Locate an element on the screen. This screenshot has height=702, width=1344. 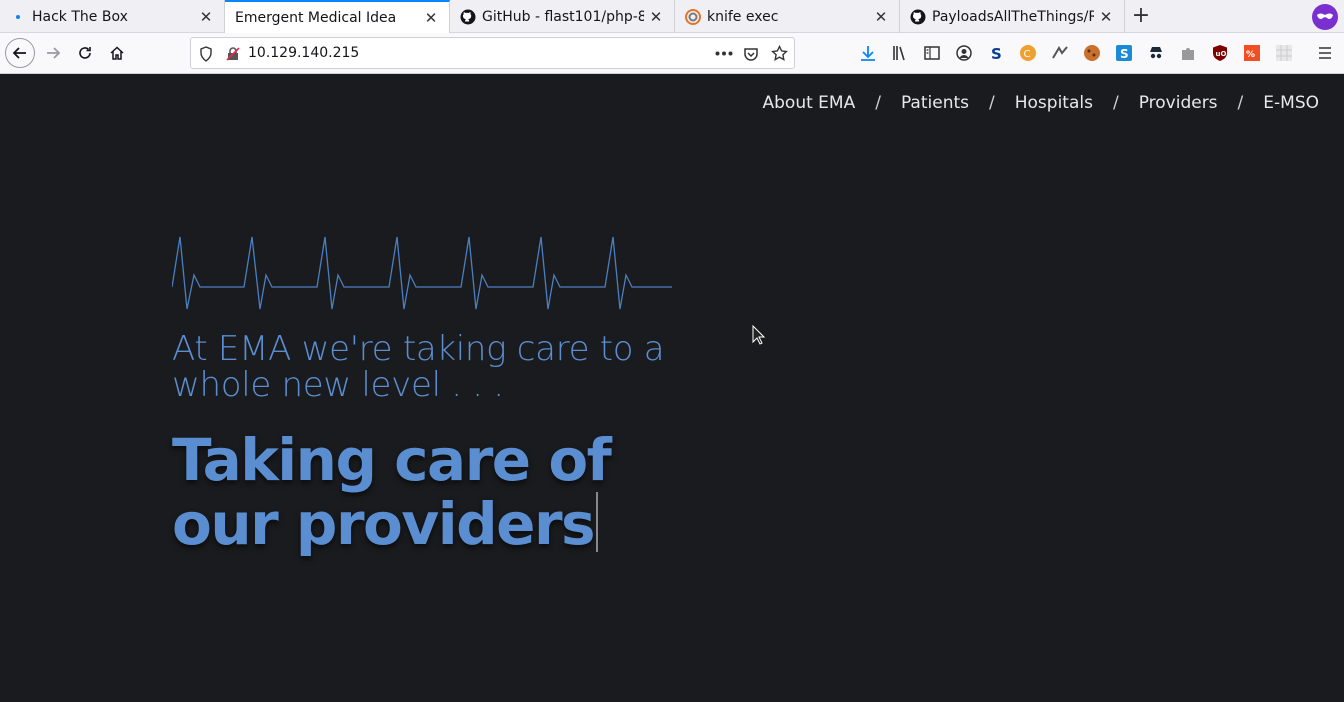
tab-github-php: GitHub - flast101/php-8.1 ✕ is located at coordinates (562, 16).